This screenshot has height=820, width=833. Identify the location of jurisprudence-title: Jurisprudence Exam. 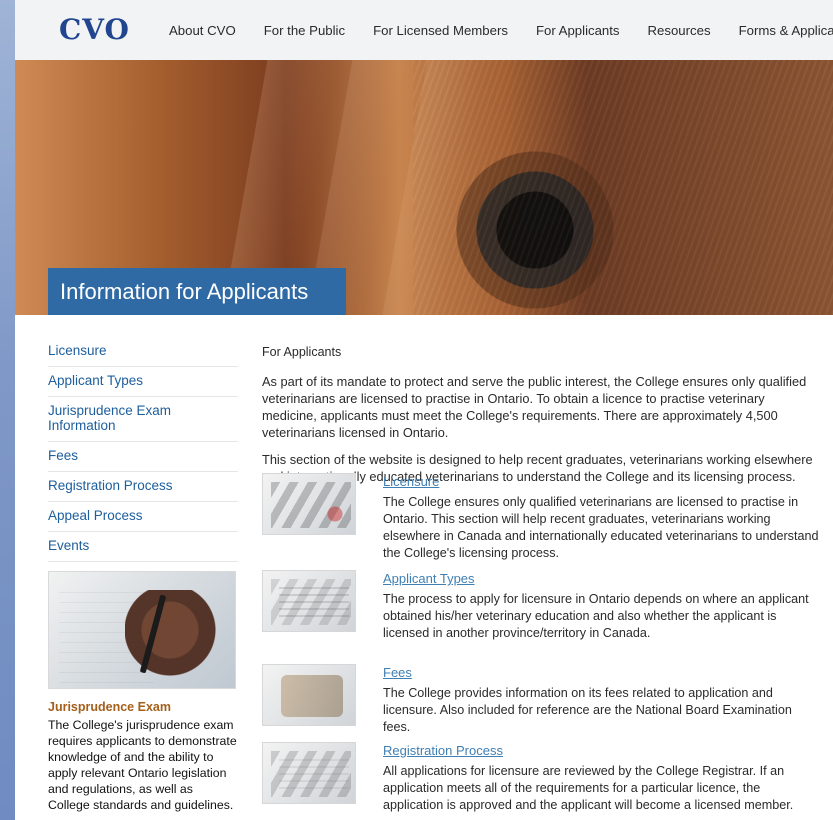
(143, 707).